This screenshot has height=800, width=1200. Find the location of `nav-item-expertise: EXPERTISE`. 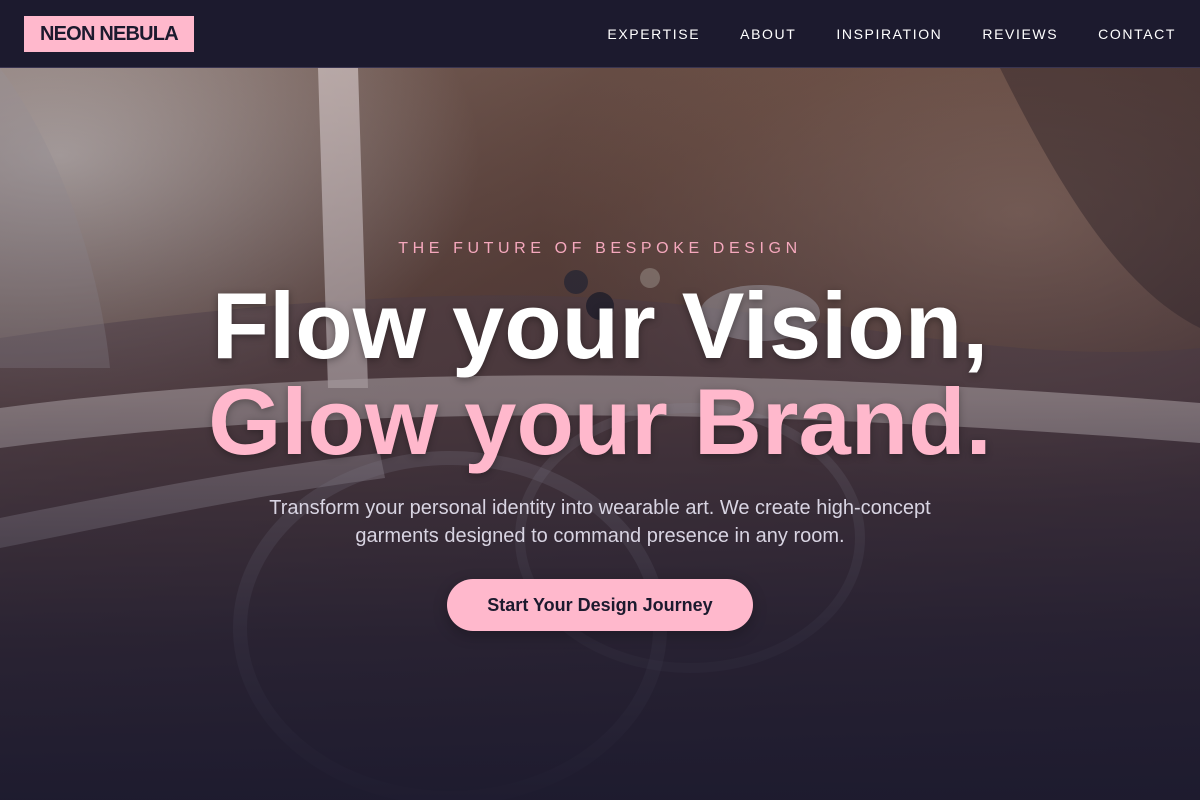

nav-item-expertise: EXPERTISE is located at coordinates (653, 34).